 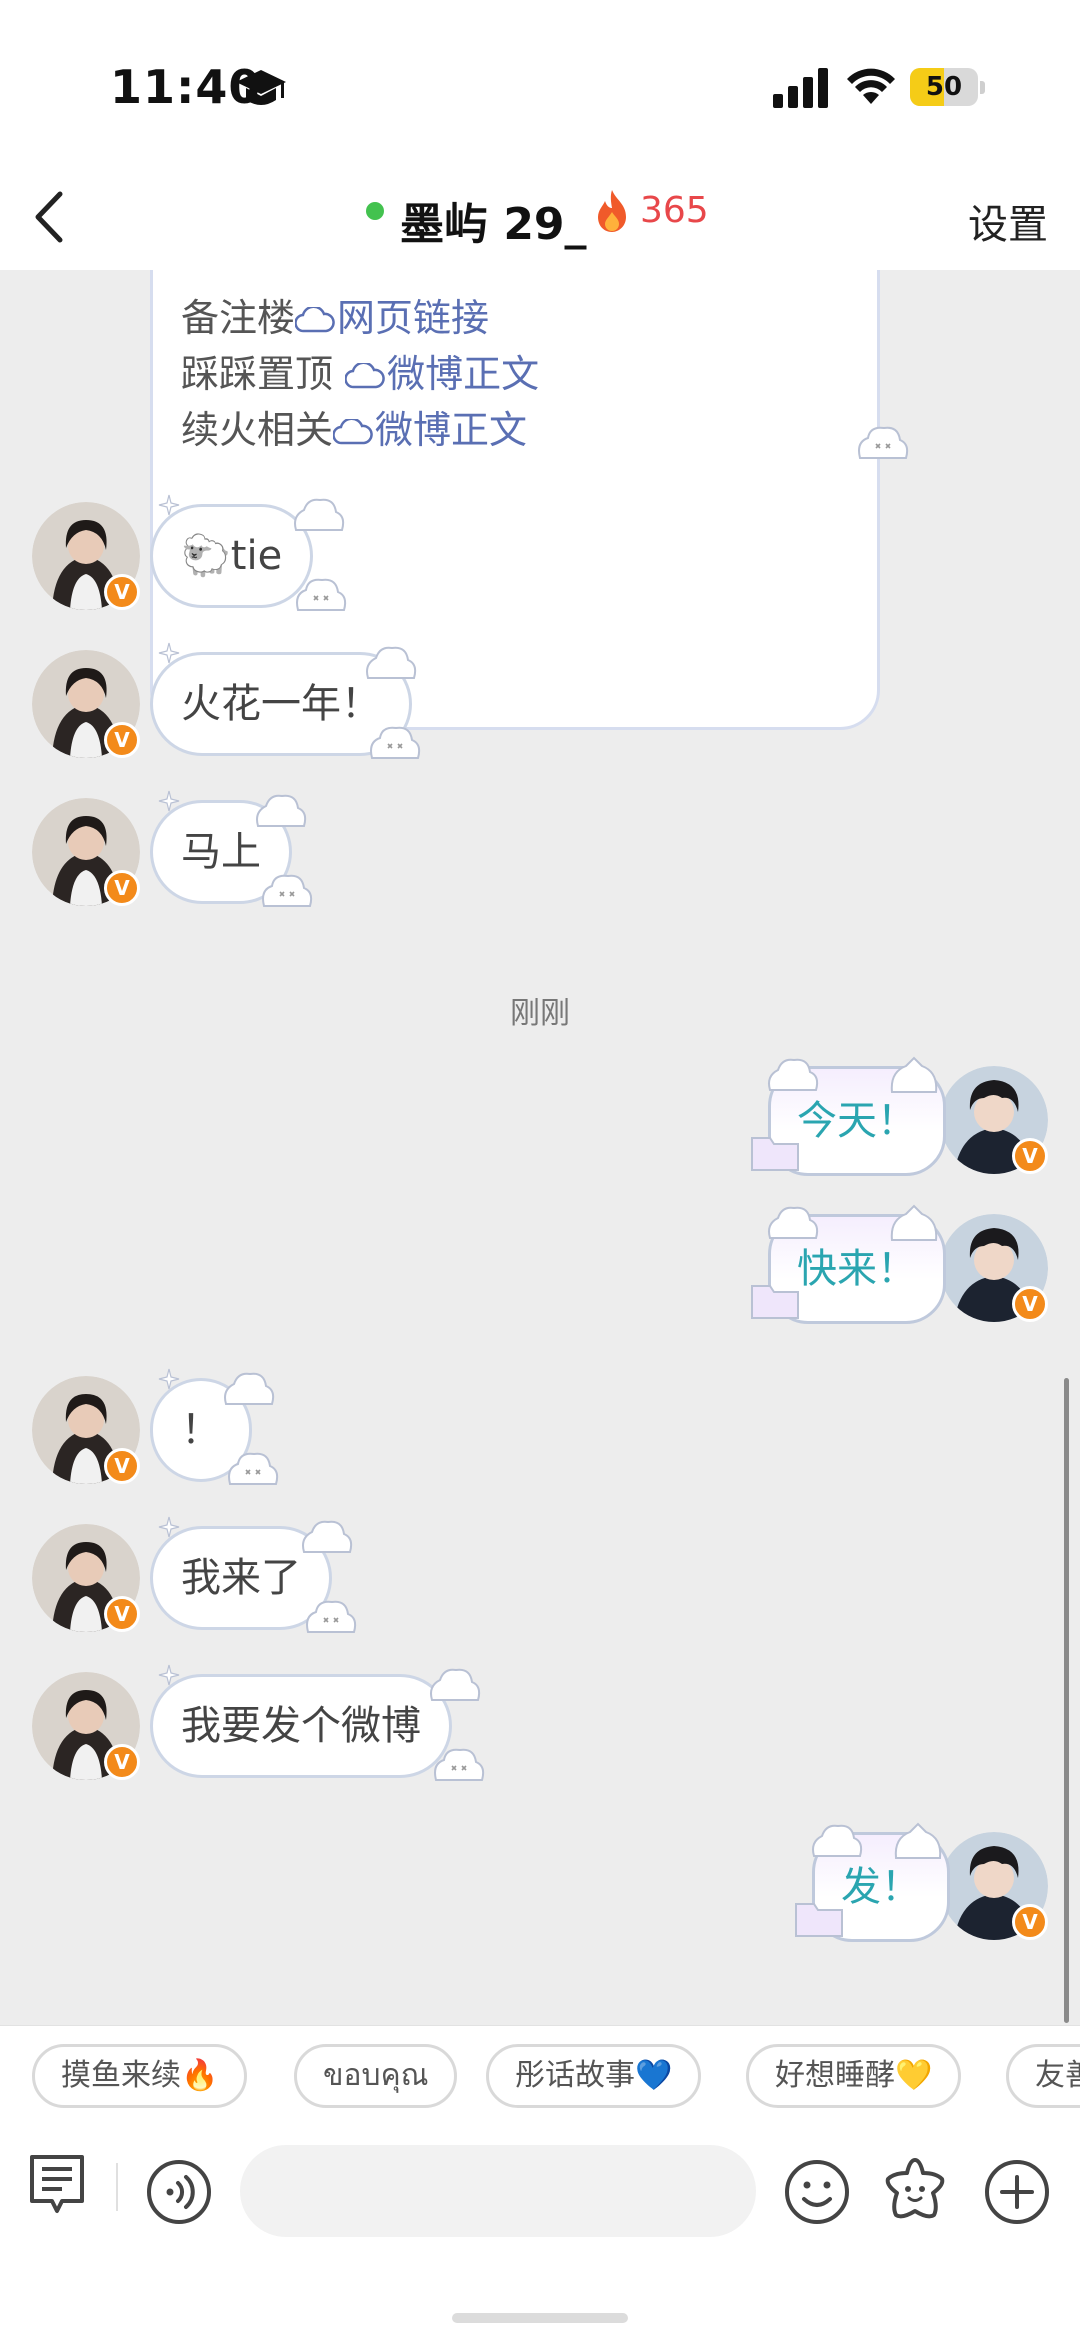 I want to click on card-link: 网页链接, so click(x=413, y=318).